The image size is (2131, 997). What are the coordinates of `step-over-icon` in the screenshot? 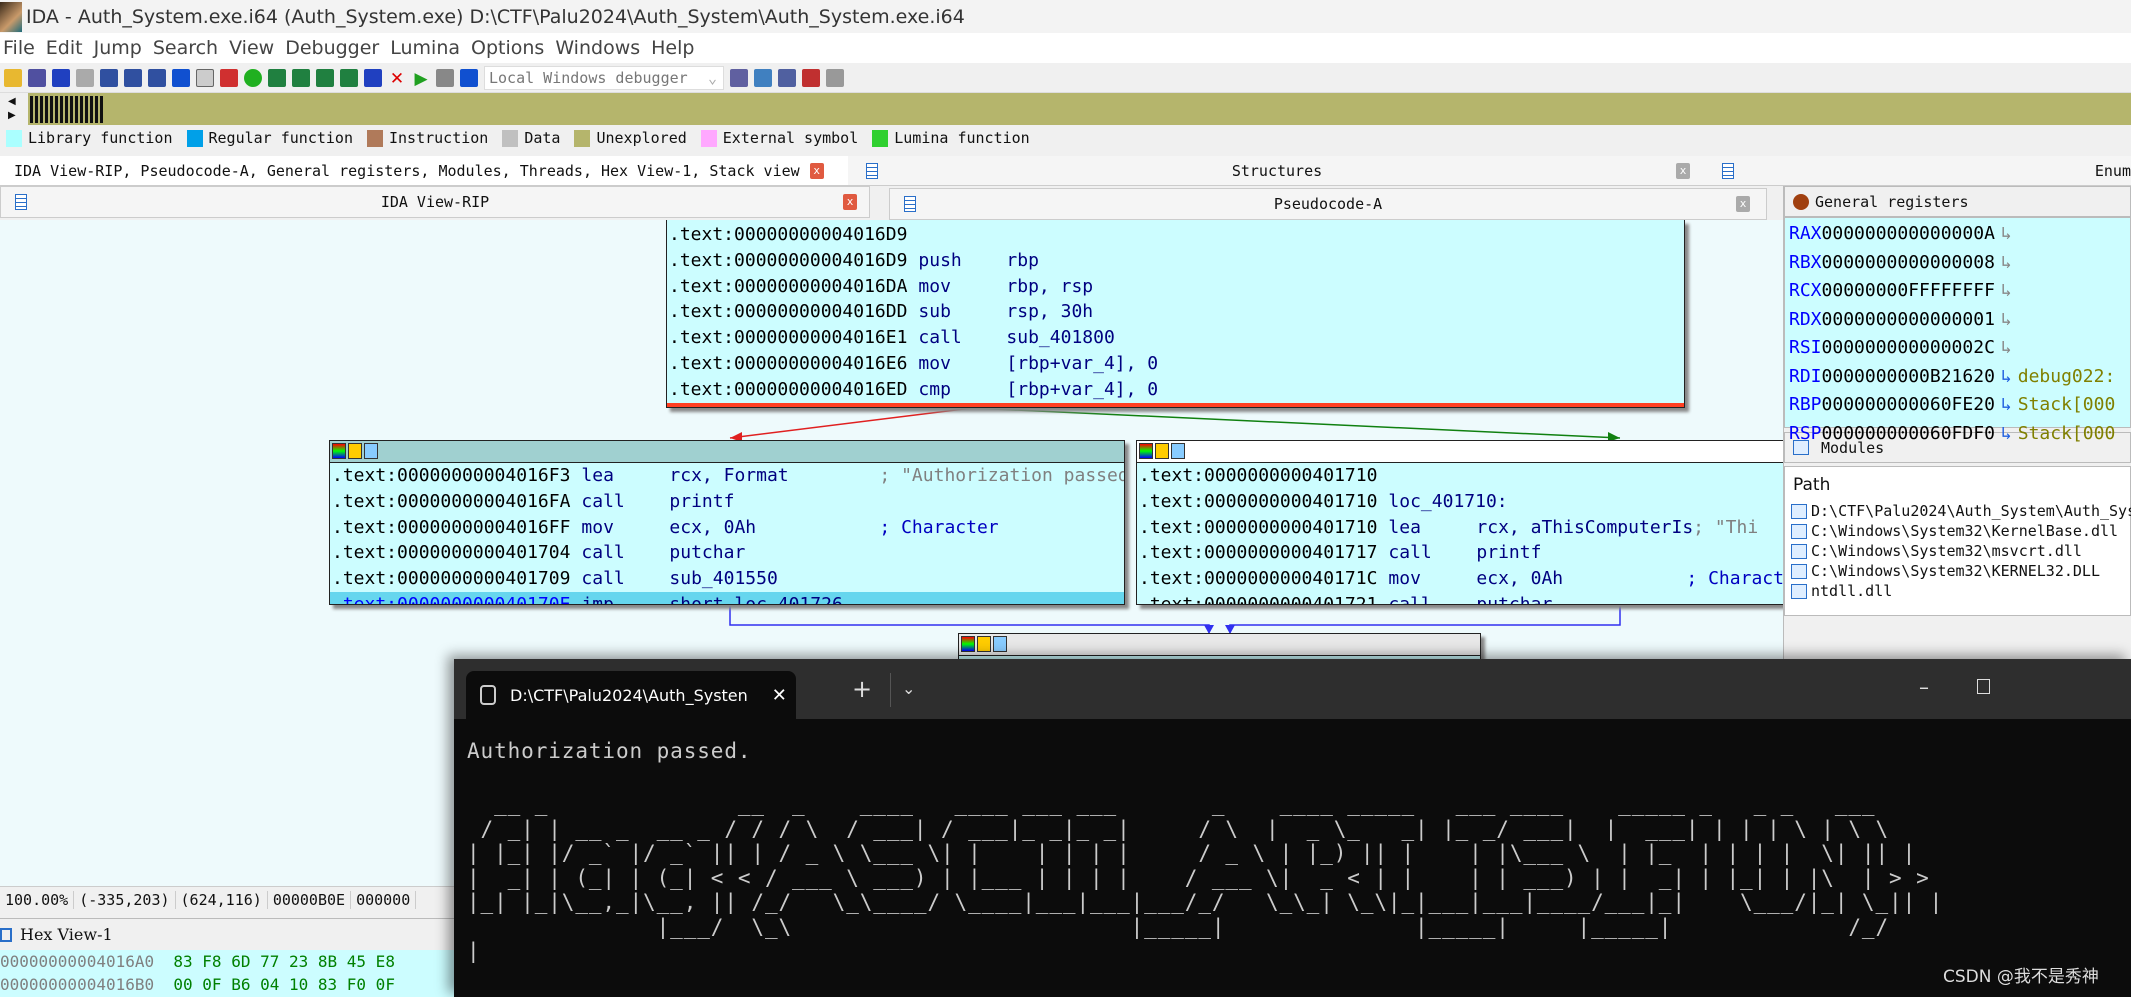 It's located at (763, 77).